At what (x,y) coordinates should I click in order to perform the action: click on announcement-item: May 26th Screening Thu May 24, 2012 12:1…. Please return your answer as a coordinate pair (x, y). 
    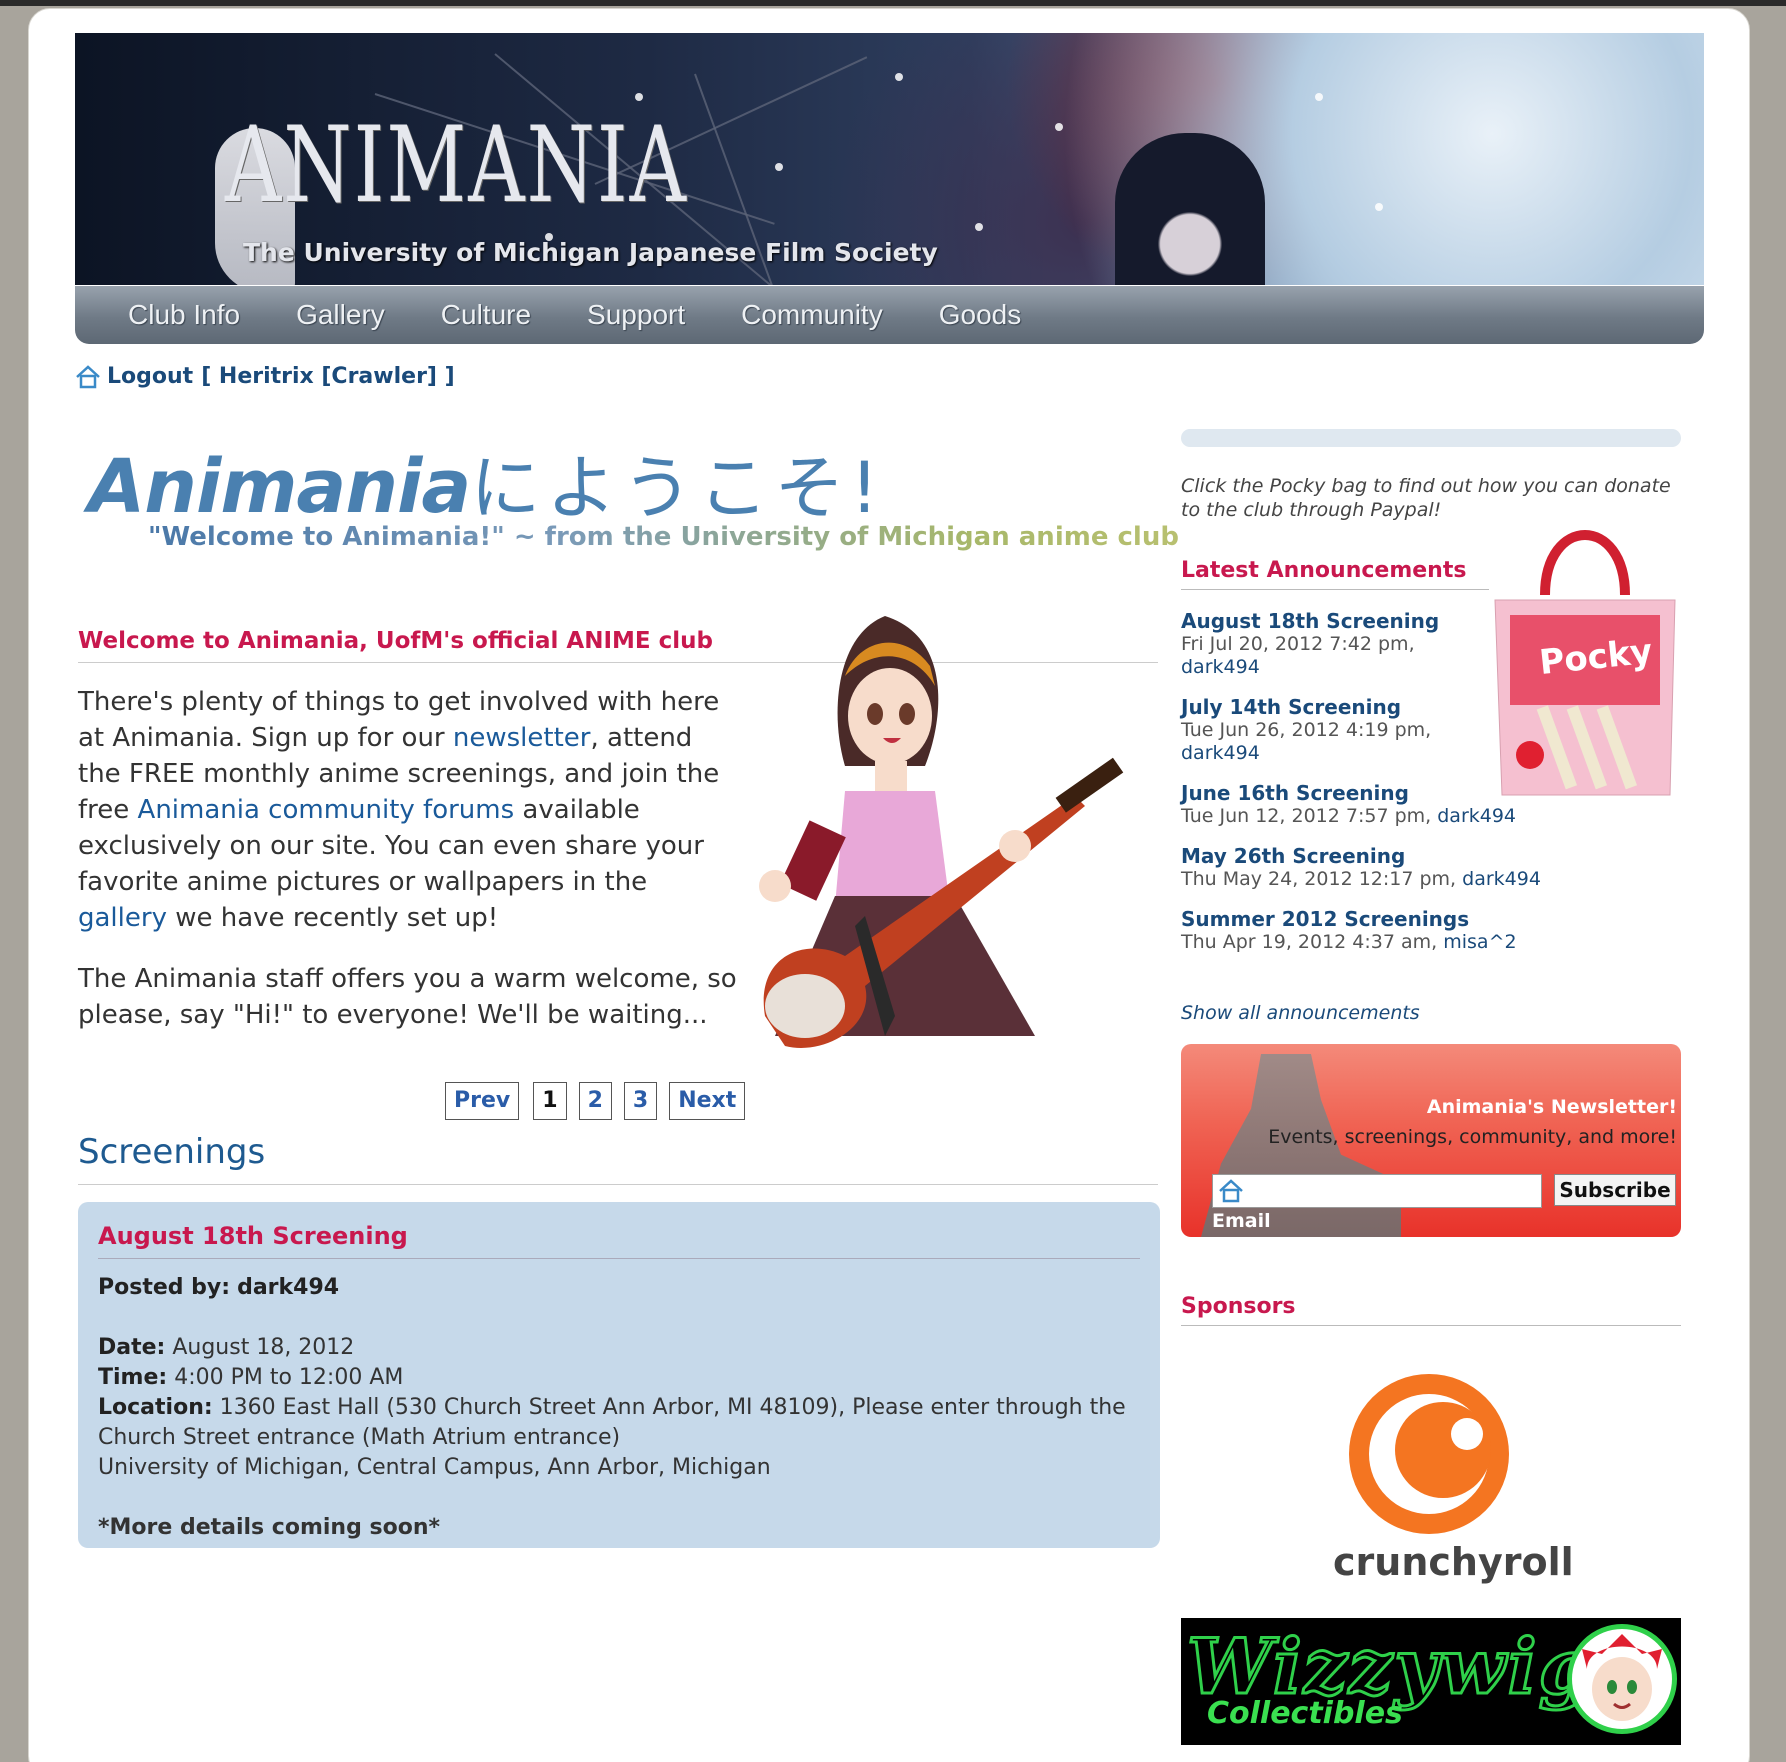
    Looking at the image, I should click on (1361, 867).